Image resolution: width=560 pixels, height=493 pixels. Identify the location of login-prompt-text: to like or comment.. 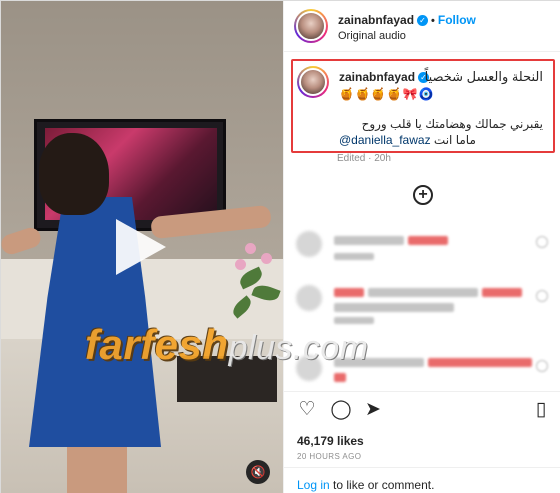
(382, 485).